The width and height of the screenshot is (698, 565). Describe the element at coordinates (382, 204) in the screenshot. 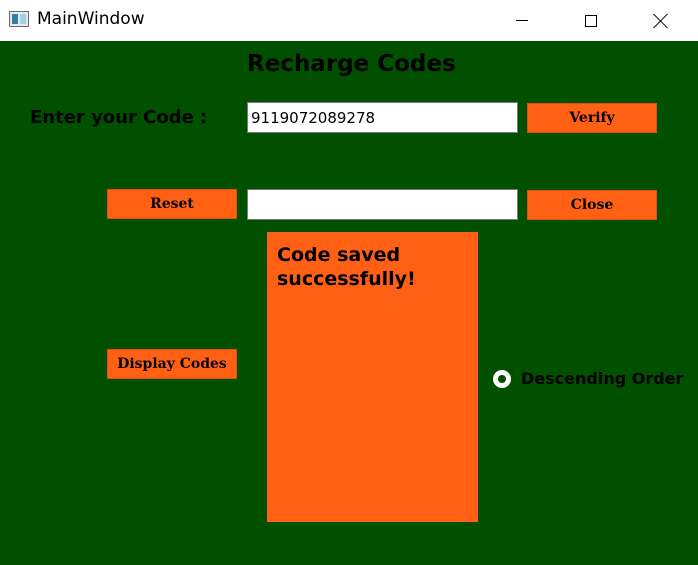

I see `result-input` at that location.